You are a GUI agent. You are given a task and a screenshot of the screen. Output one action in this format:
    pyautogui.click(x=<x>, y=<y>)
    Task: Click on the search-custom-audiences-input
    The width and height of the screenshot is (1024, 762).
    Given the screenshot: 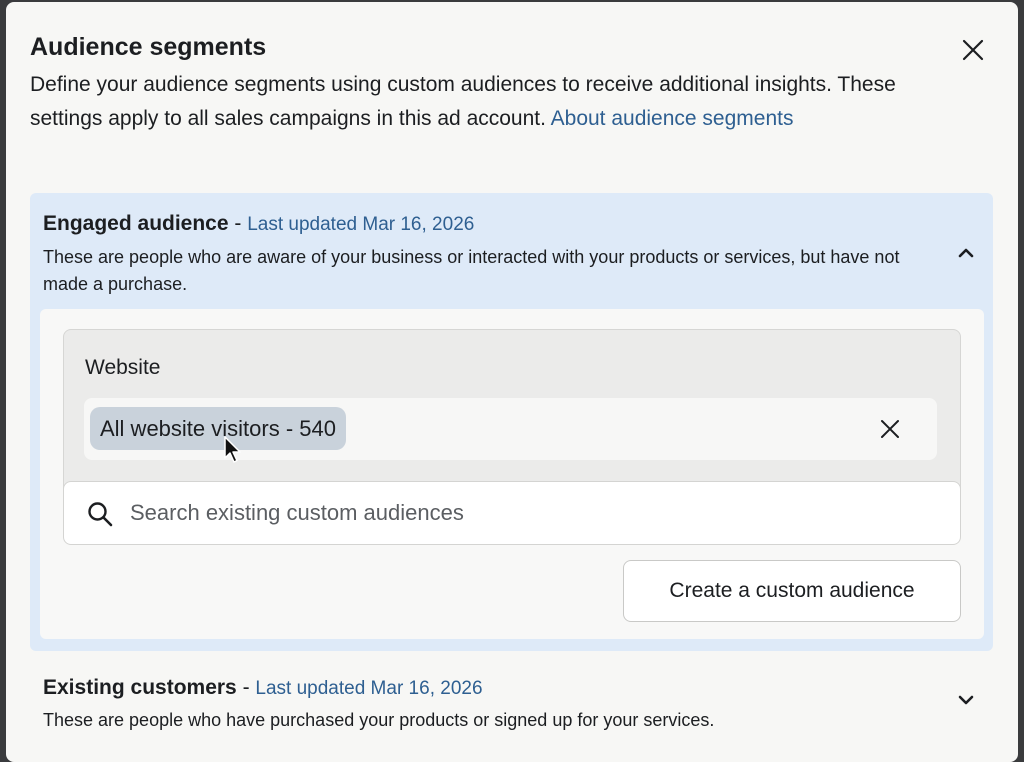 What is the action you would take?
    pyautogui.click(x=530, y=513)
    